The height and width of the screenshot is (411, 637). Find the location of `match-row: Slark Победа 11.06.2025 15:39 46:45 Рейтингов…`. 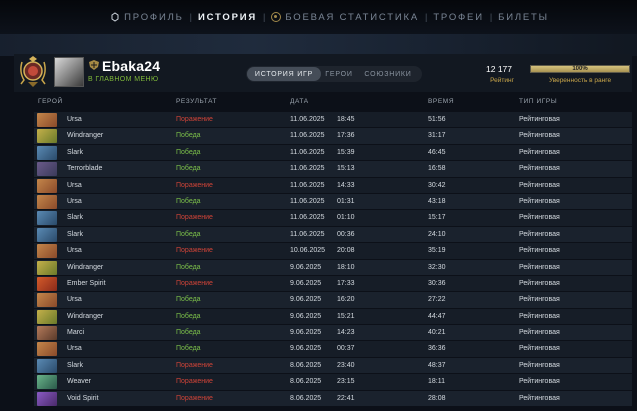

match-row: Slark Победа 11.06.2025 15:39 46:45 Рейтингов… is located at coordinates (333, 153).